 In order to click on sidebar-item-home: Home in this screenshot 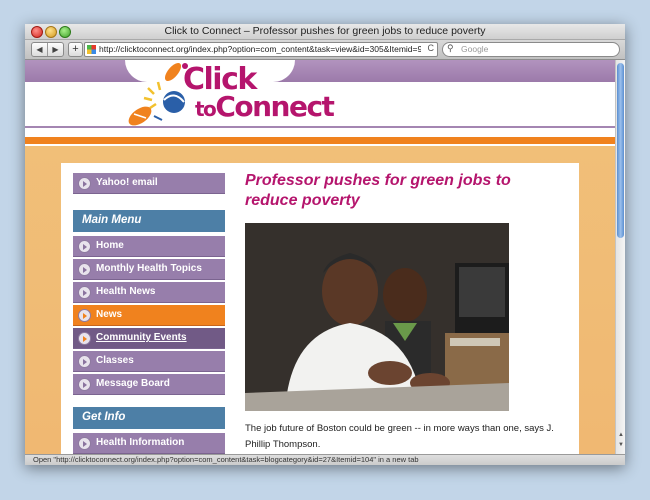, I will do `click(149, 246)`.